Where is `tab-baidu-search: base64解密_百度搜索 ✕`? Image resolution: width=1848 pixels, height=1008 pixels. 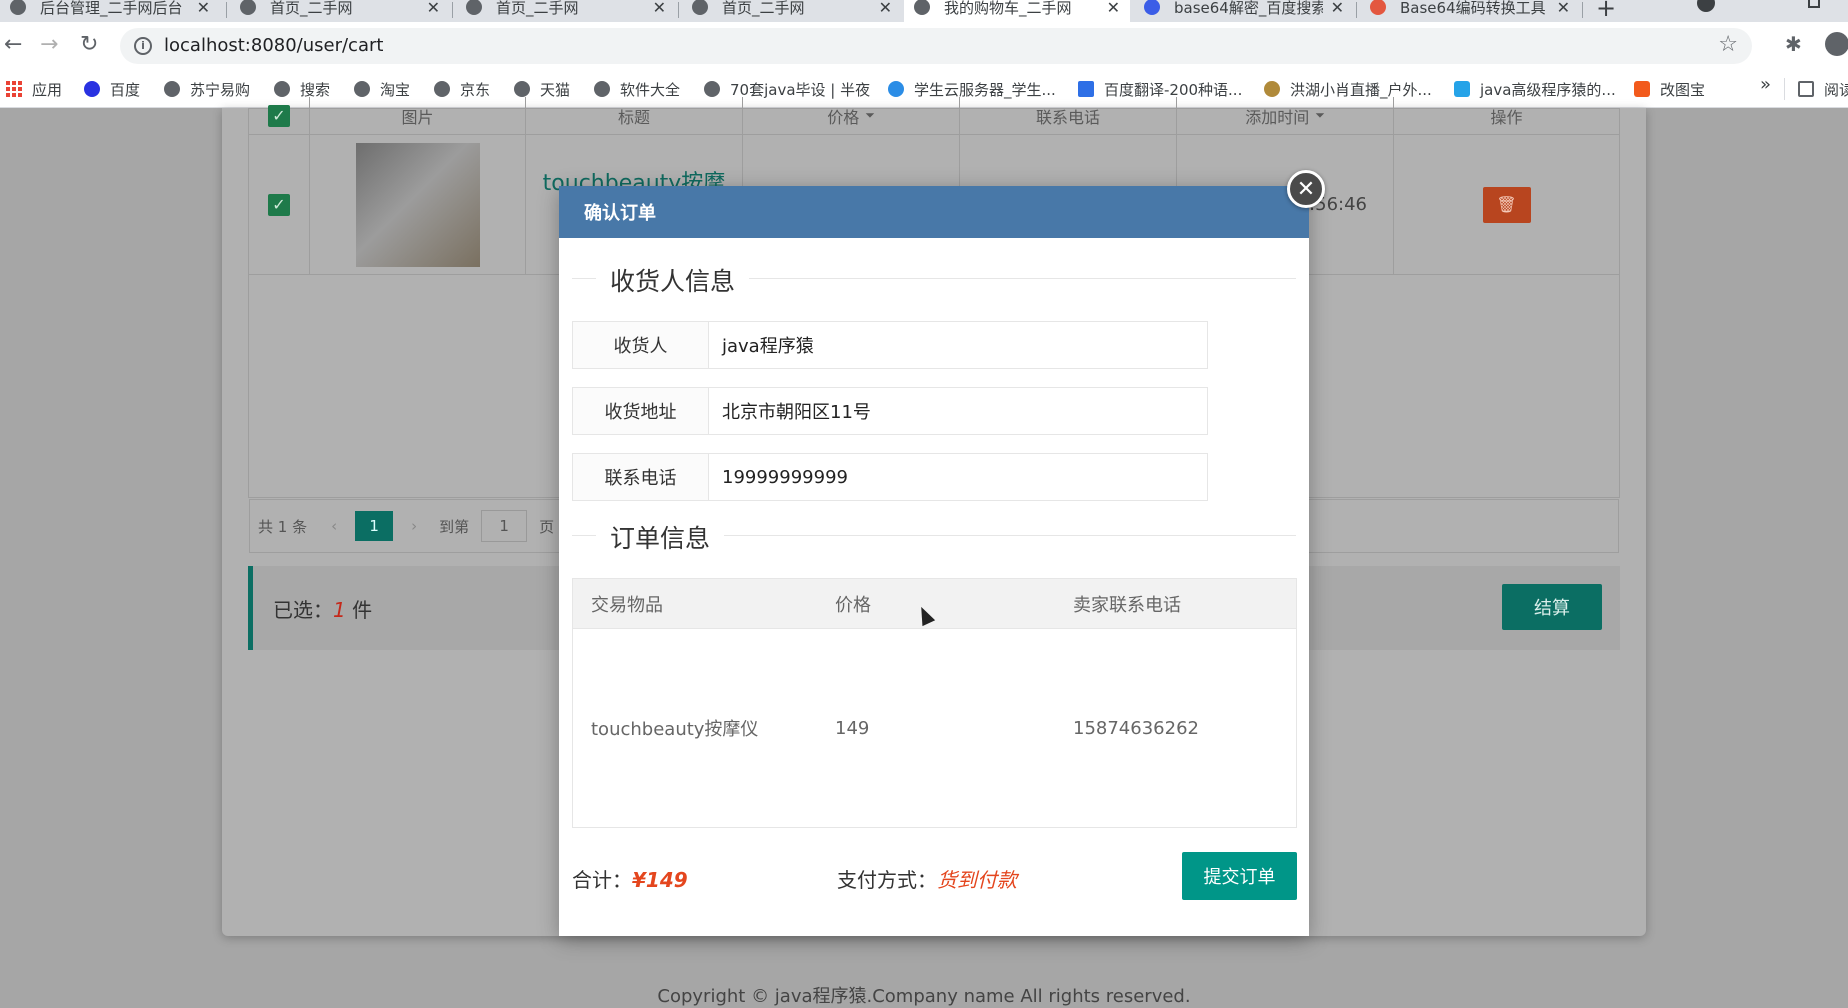
tab-baidu-search: base64解密_百度搜索 ✕ is located at coordinates (1244, 11).